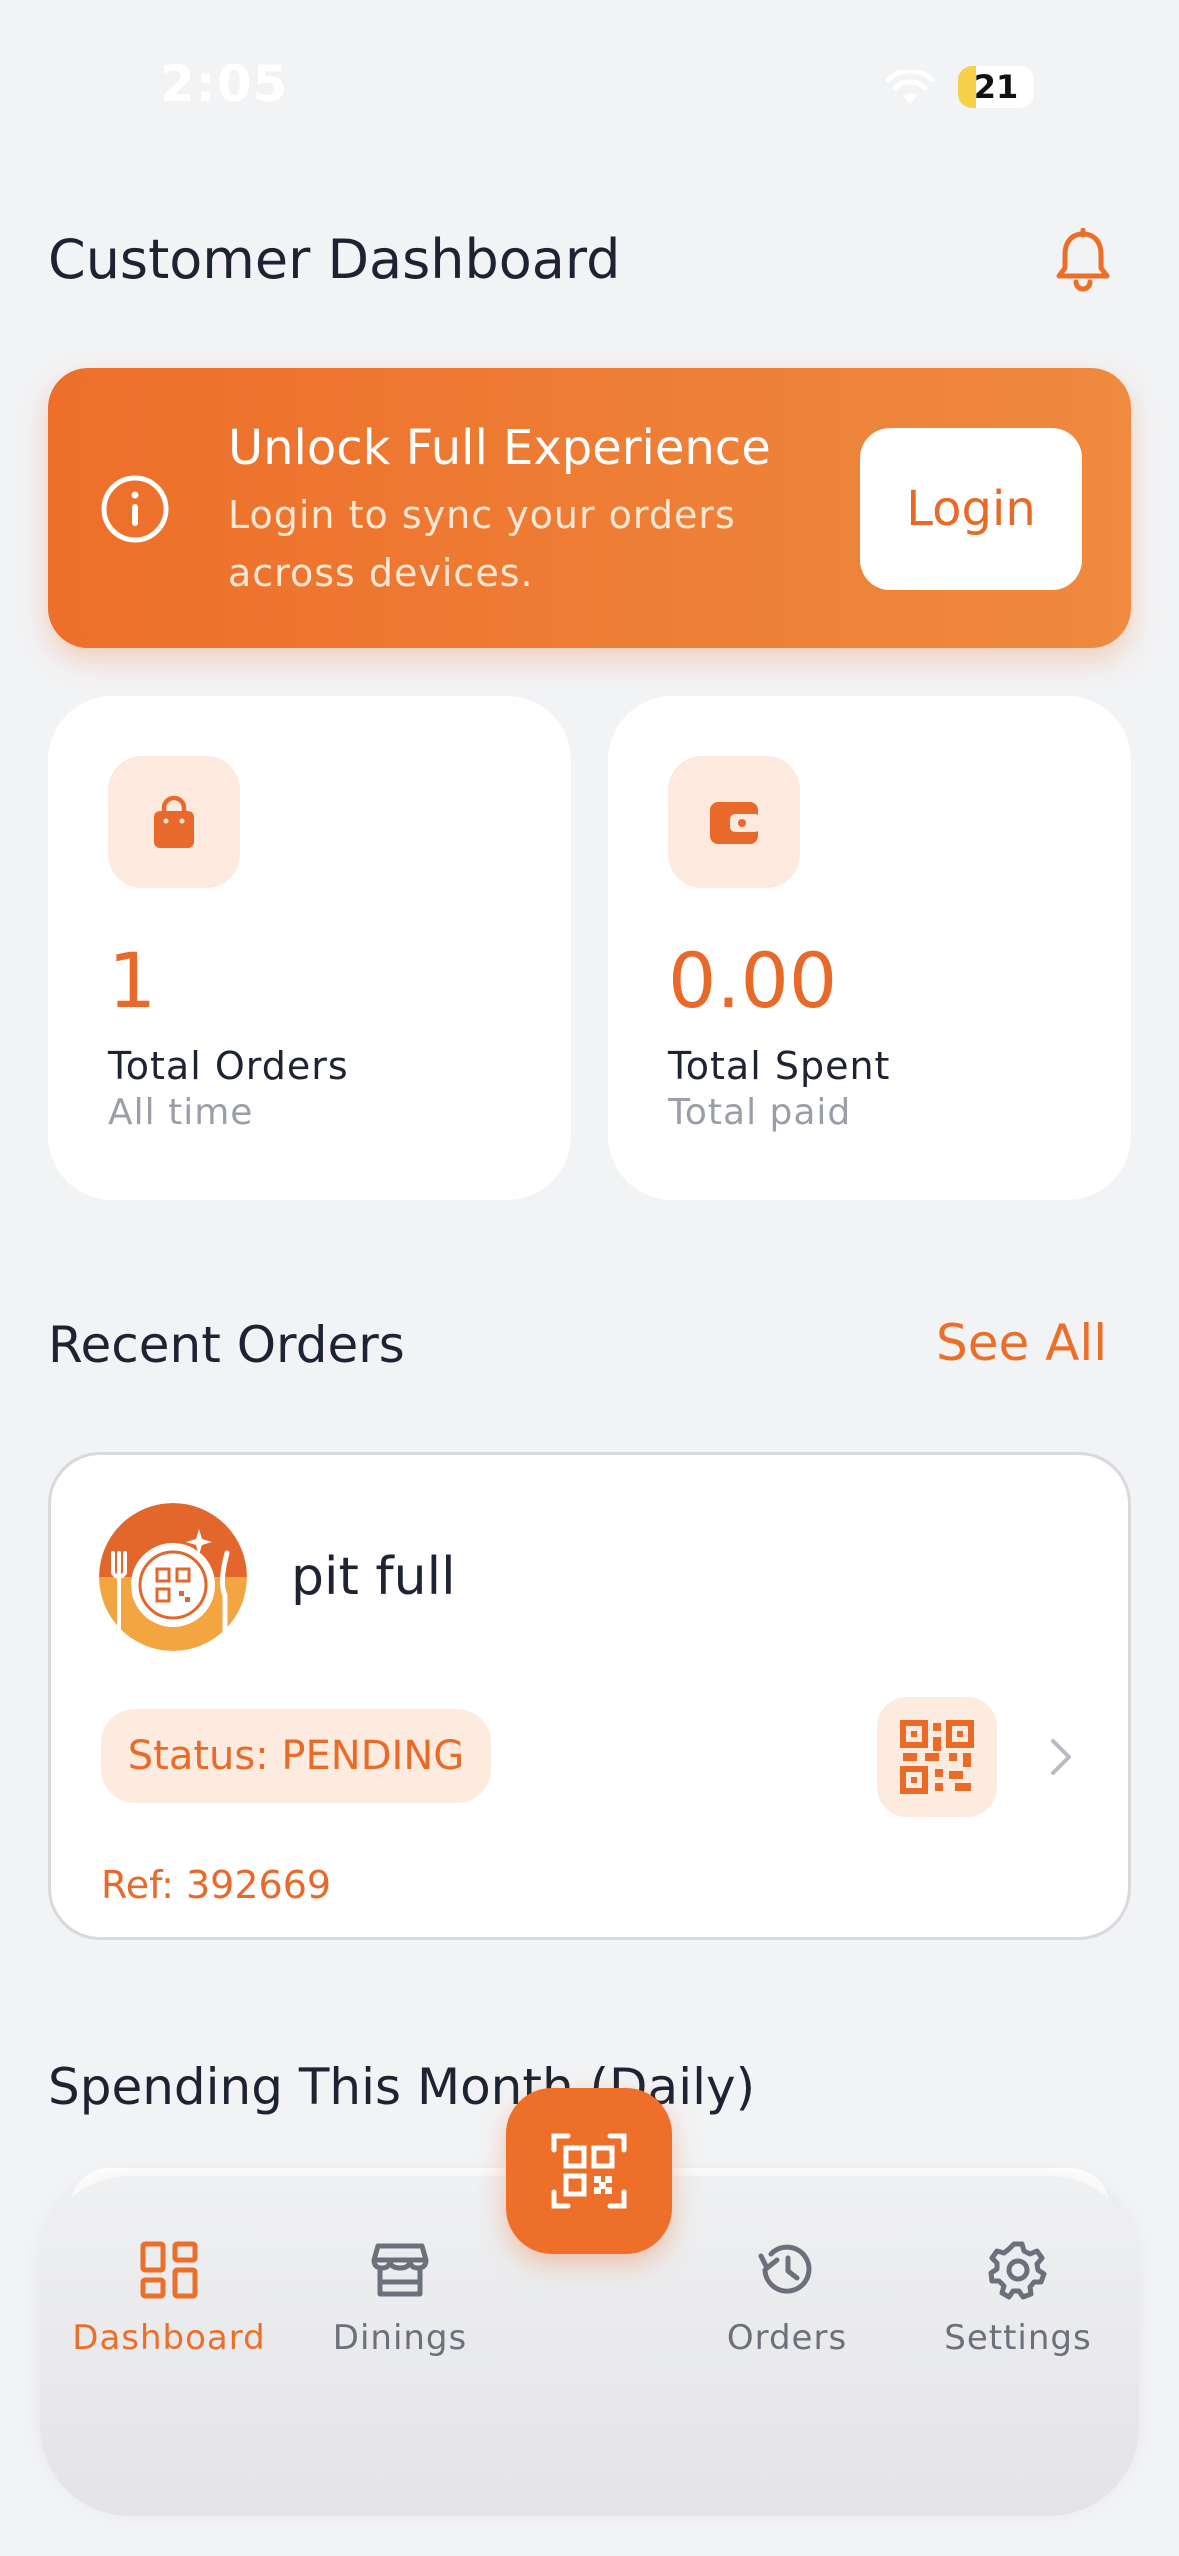 The height and width of the screenshot is (2556, 1179). Describe the element at coordinates (135, 509) in the screenshot. I see `info-icon` at that location.